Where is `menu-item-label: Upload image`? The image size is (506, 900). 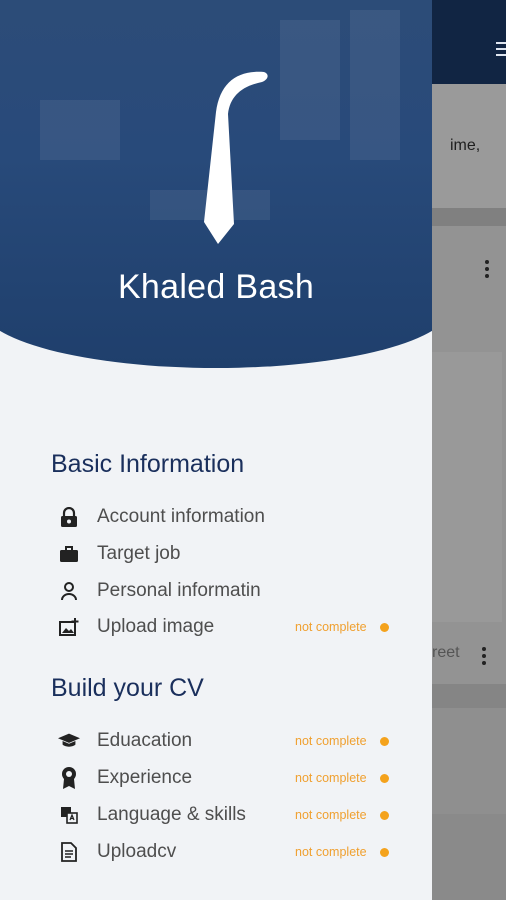 menu-item-label: Upload image is located at coordinates (156, 626).